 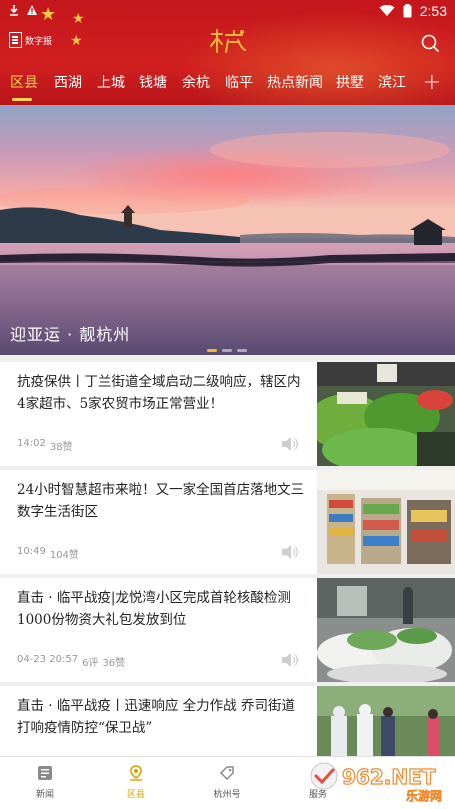 I want to click on news-title: 直击 · 临平战疫|龙悦湾小区完成首轮核酸检测1000份物资大礼包发放到位, so click(x=154, y=609).